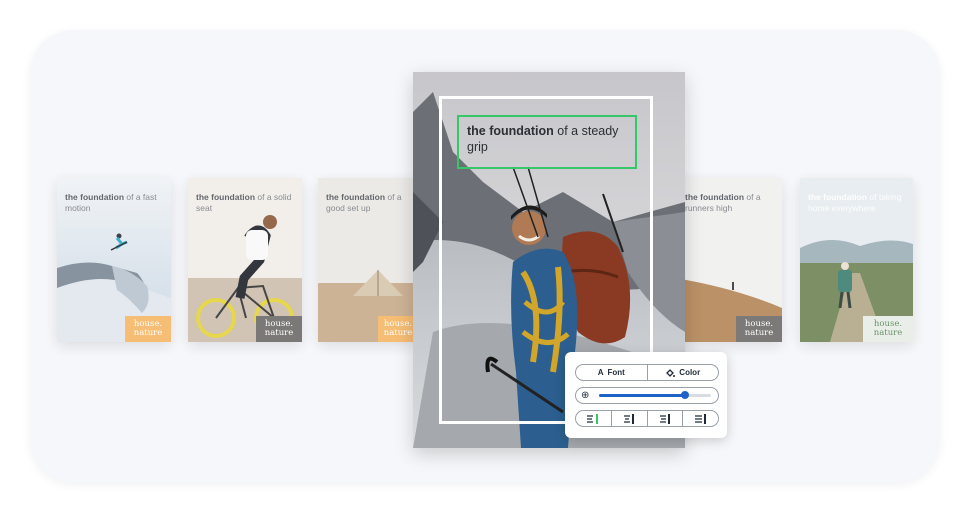 The height and width of the screenshot is (514, 970). I want to click on card-caption: the foundation of taking home everywhere, so click(855, 202).